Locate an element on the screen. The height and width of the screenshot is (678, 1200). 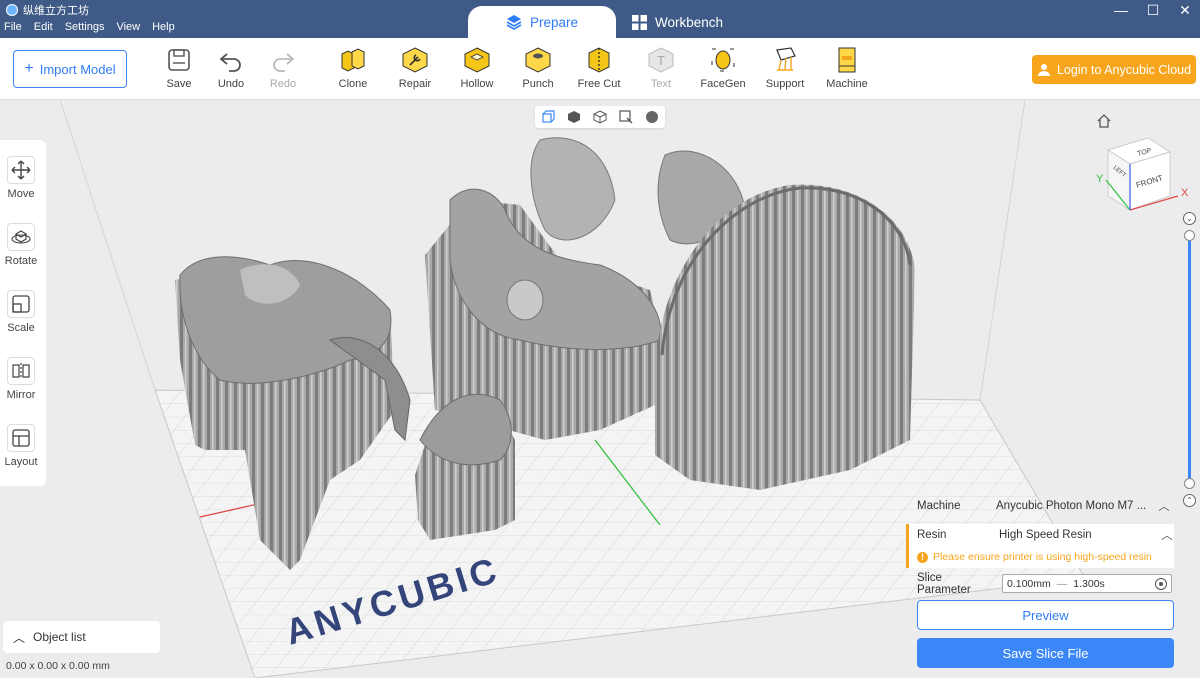
window-controls: — ☐ ✕ is located at coordinates (1153, 10).